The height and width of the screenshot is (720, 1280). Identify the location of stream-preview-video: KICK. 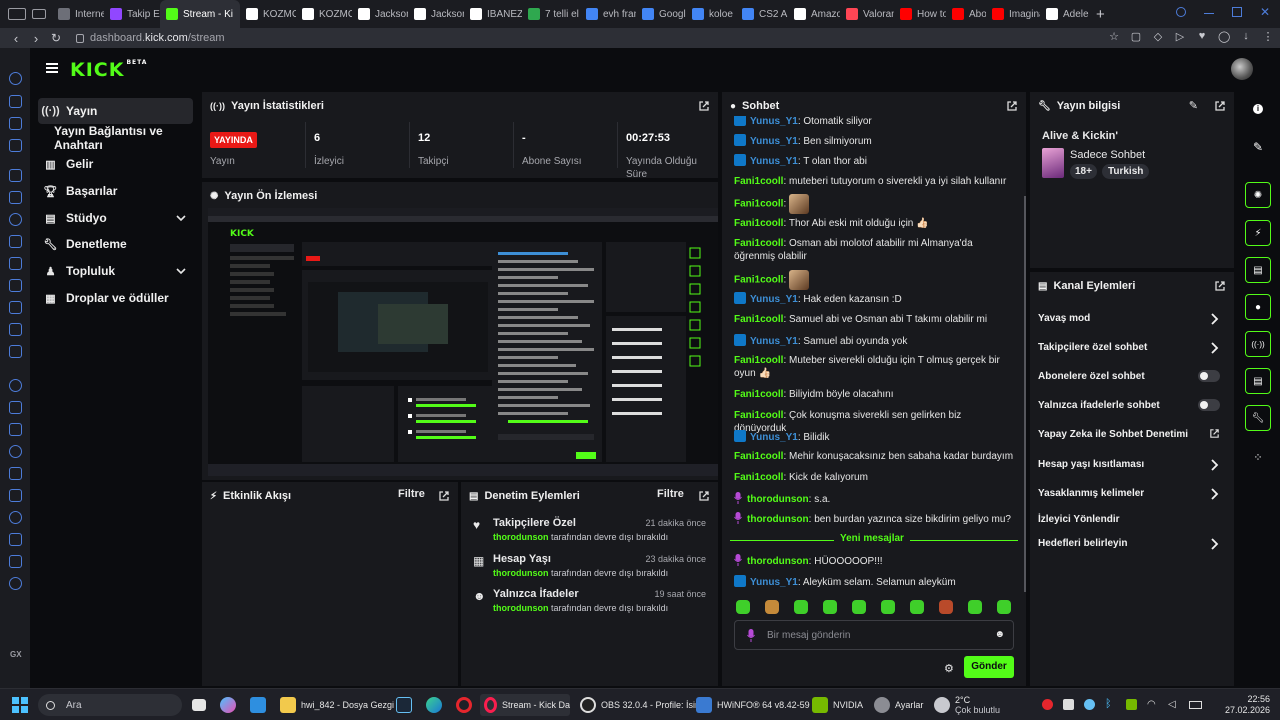
(463, 342).